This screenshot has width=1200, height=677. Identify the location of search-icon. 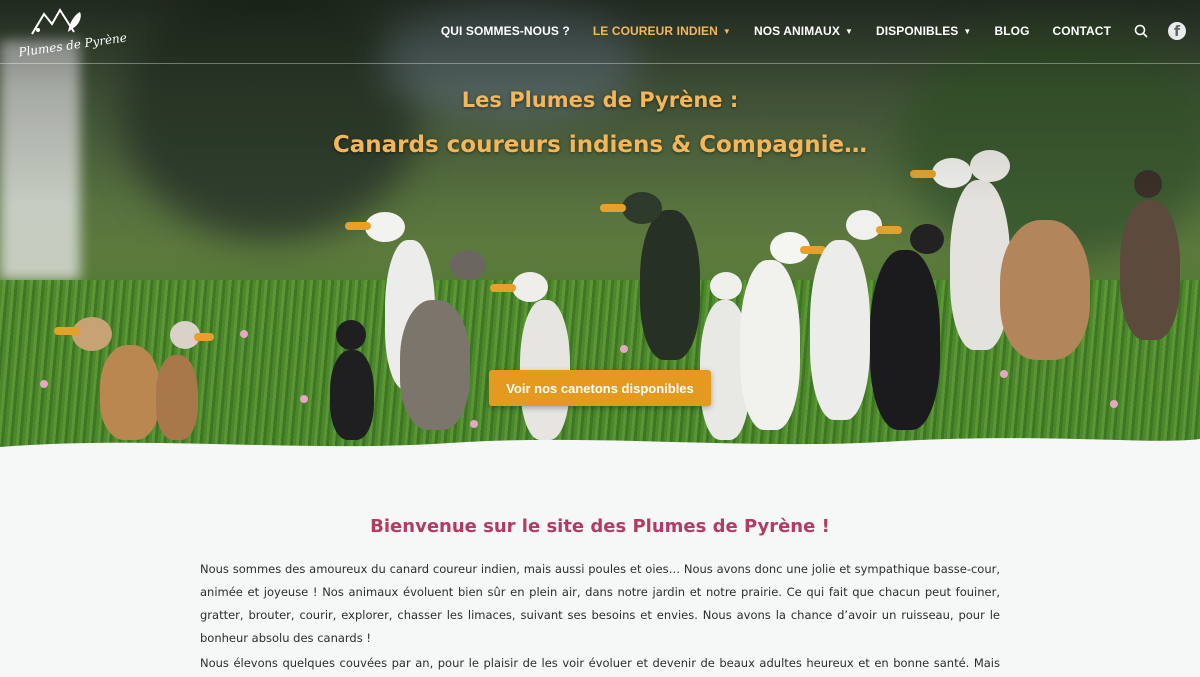
(1141, 31).